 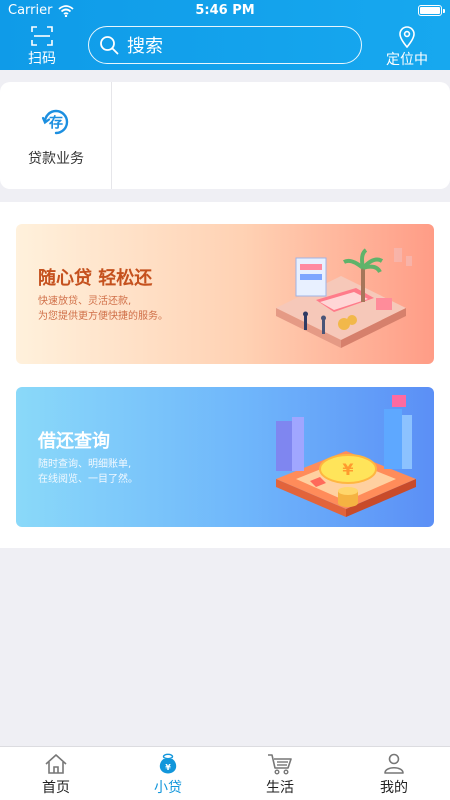 I want to click on tab-life-label: 生活, so click(x=280, y=788).